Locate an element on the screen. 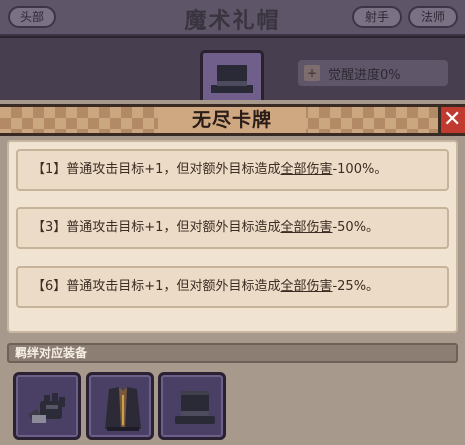 The width and height of the screenshot is (465, 445). modal-title: 无尽卡牌 is located at coordinates (232, 120).